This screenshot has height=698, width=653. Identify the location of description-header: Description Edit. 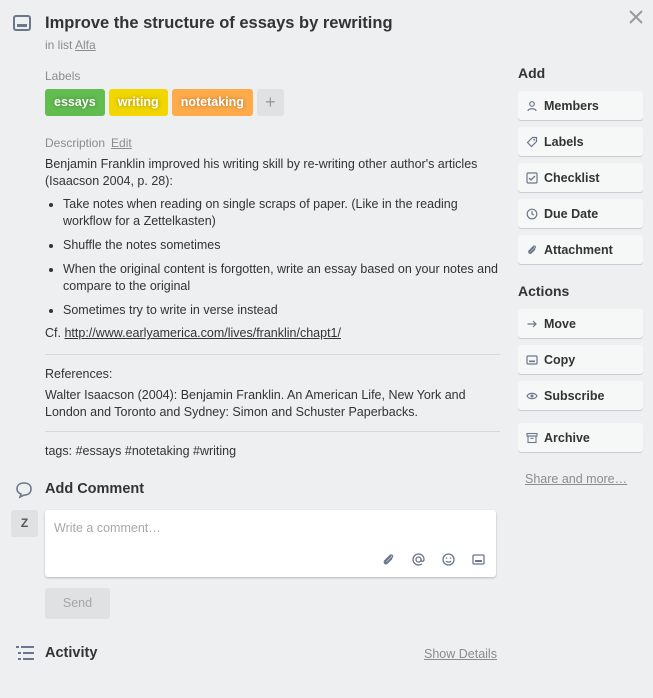
(272, 143).